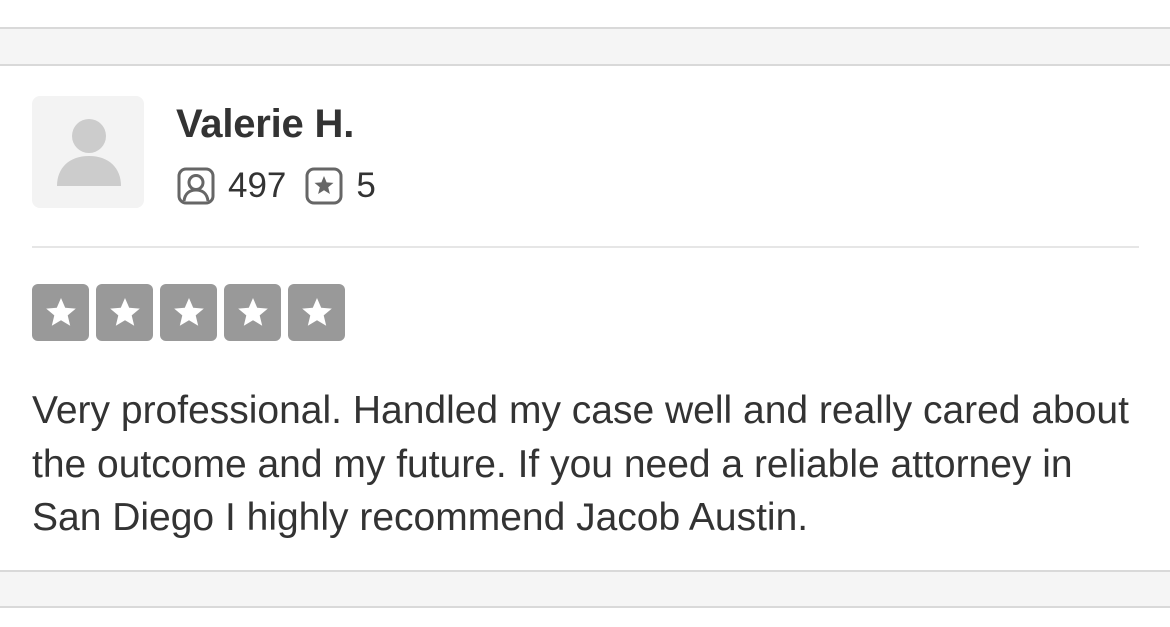 This screenshot has width=1170, height=627. I want to click on friends-icon, so click(196, 186).